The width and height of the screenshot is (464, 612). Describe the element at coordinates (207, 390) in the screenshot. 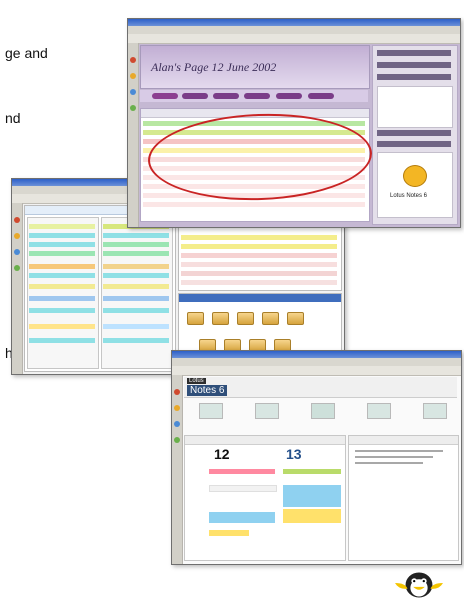

I see `notes-brand-big: Notes 6` at that location.